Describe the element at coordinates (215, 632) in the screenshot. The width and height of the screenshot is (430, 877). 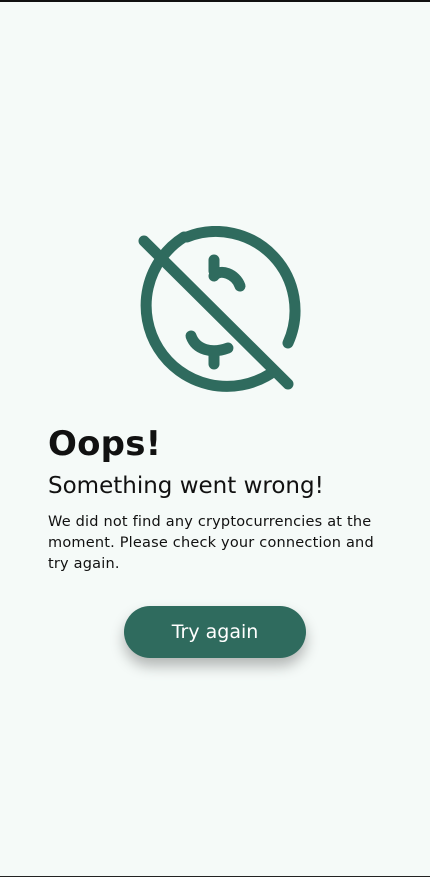
I see `try-again-button: Try again` at that location.